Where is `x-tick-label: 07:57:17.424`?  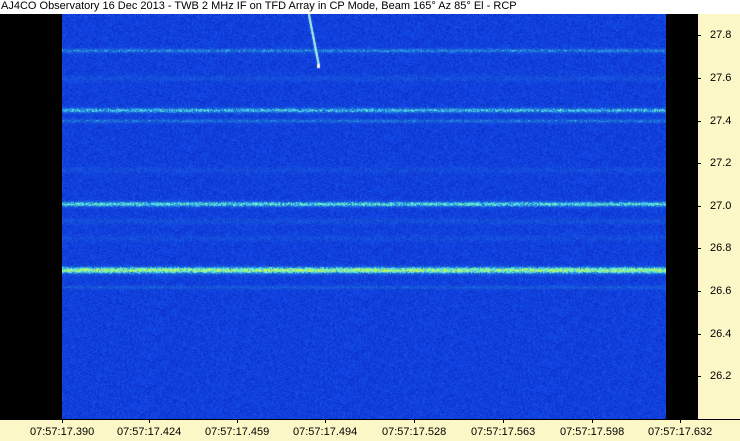
x-tick-label: 07:57:17.424 is located at coordinates (149, 432).